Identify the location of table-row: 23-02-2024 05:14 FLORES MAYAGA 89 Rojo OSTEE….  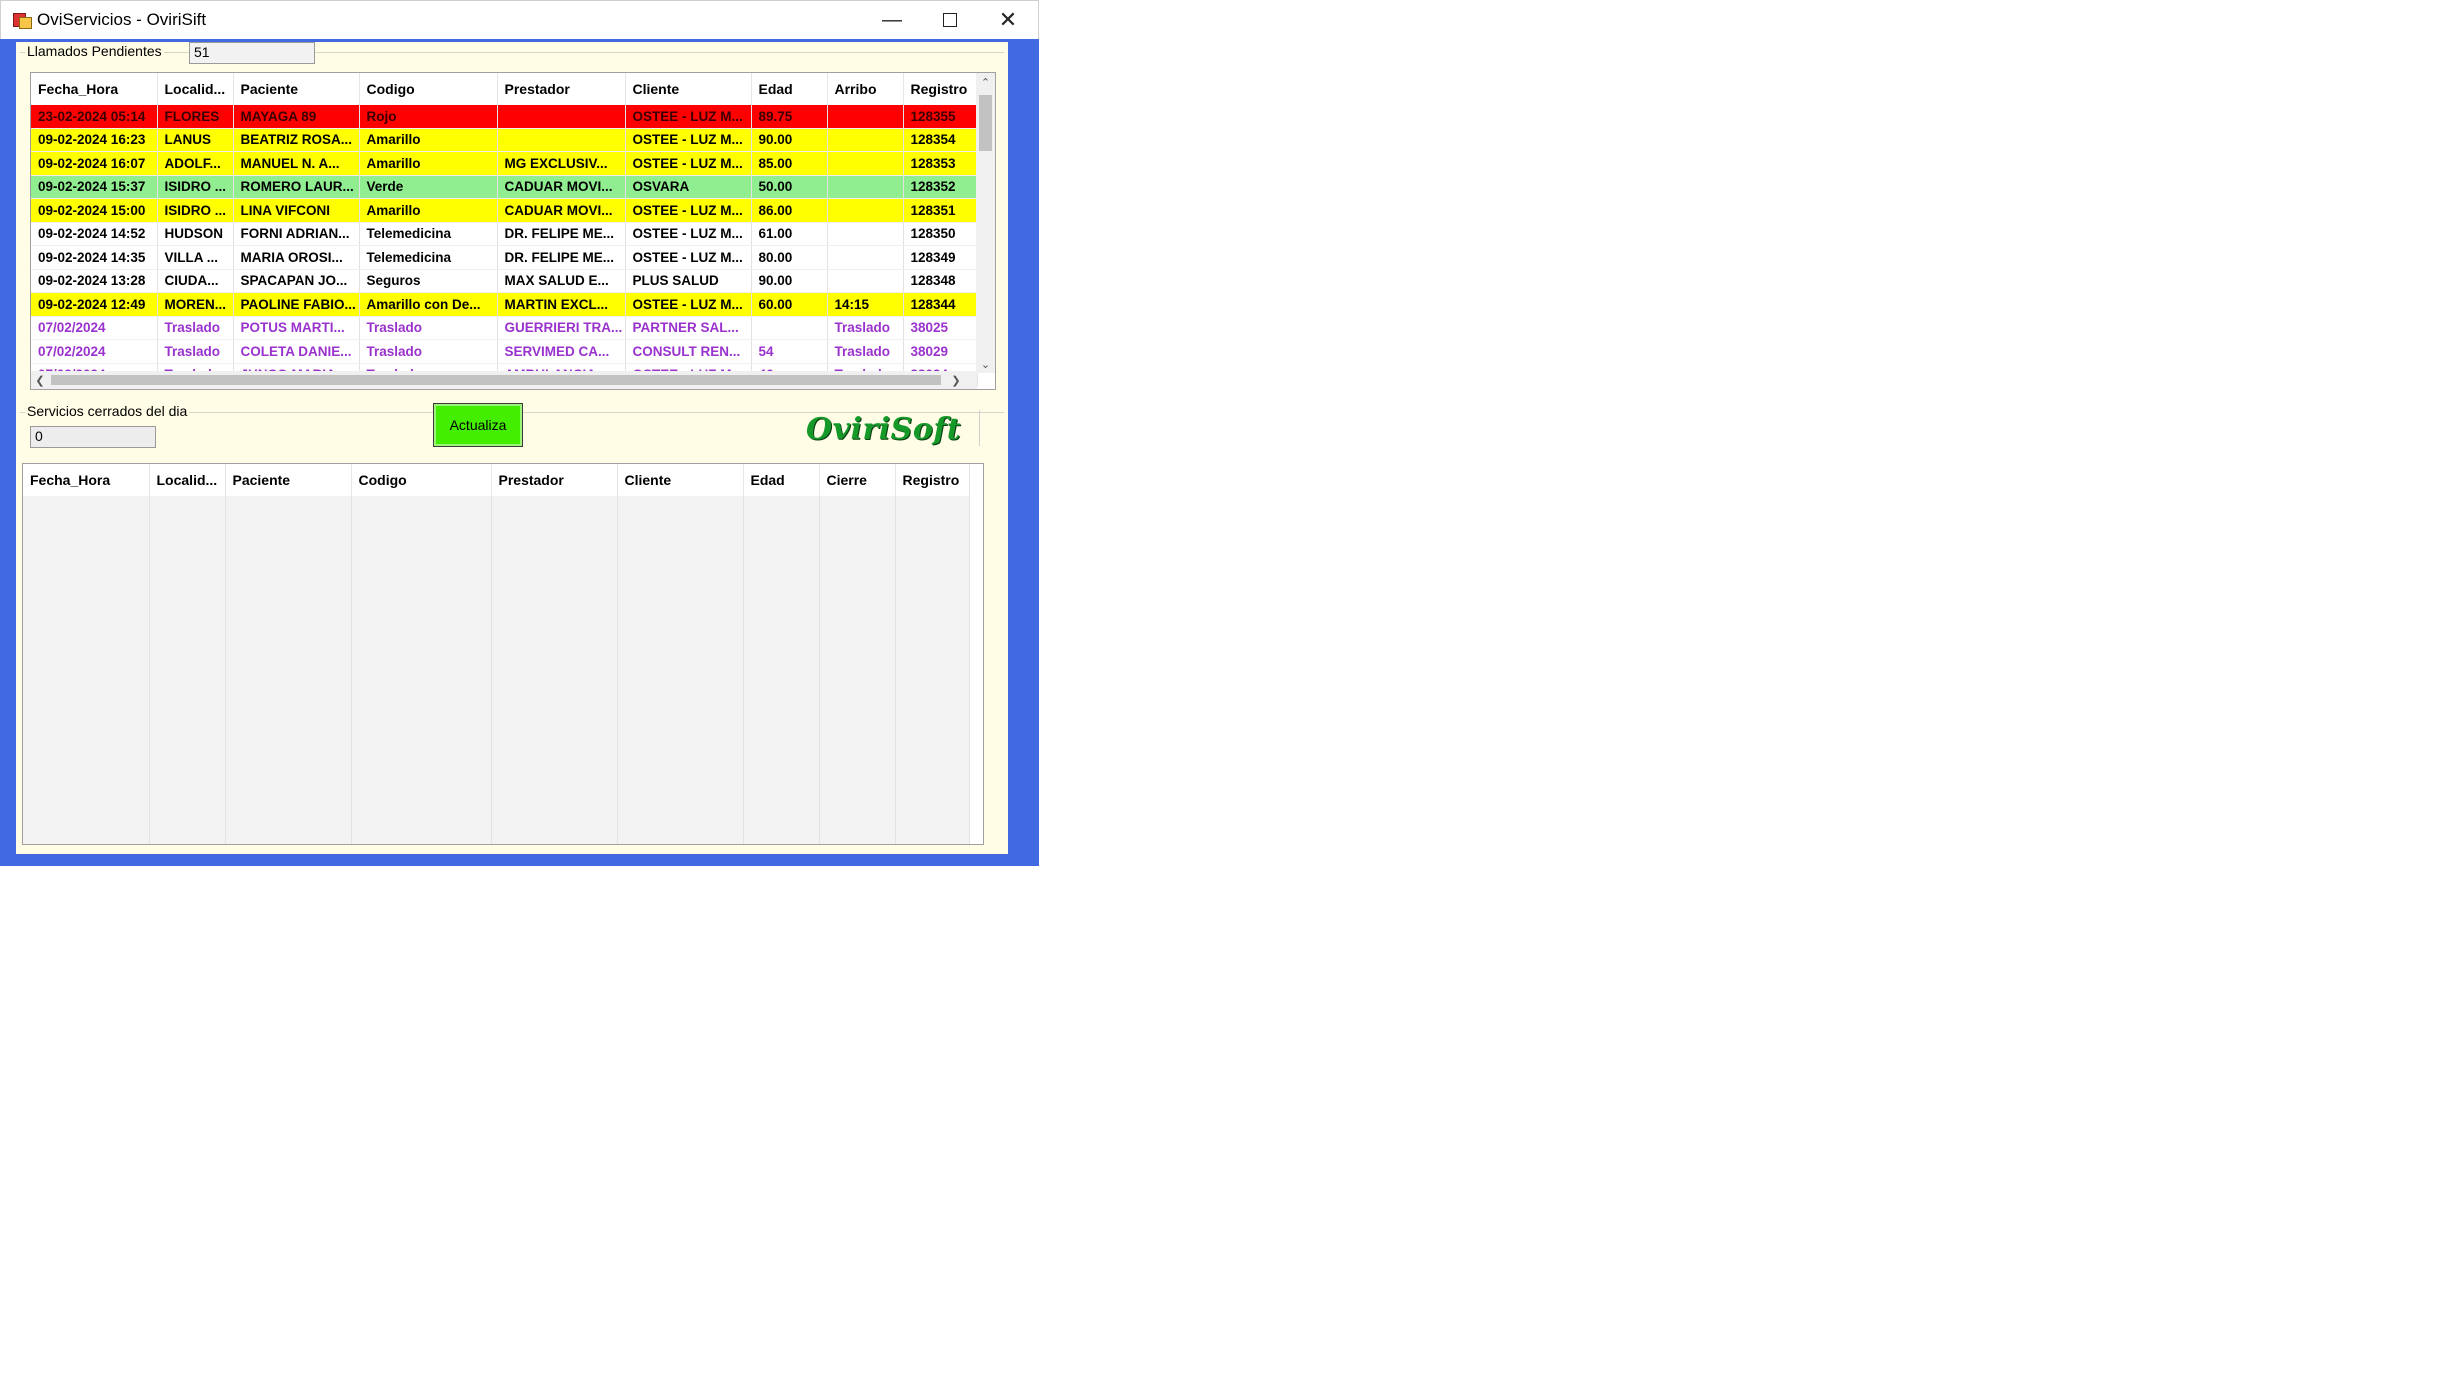
(504, 117).